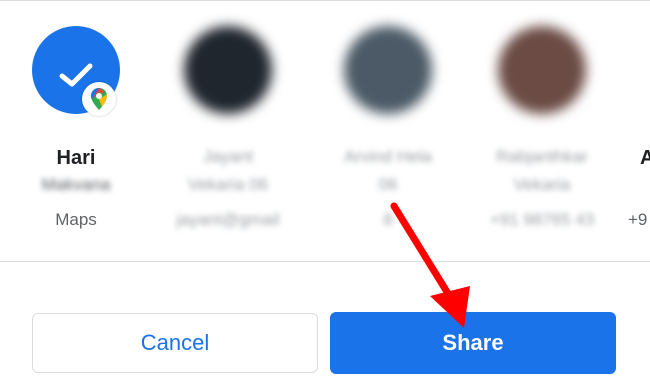  Describe the element at coordinates (76, 219) in the screenshot. I see `contact-app-label: Maps` at that location.